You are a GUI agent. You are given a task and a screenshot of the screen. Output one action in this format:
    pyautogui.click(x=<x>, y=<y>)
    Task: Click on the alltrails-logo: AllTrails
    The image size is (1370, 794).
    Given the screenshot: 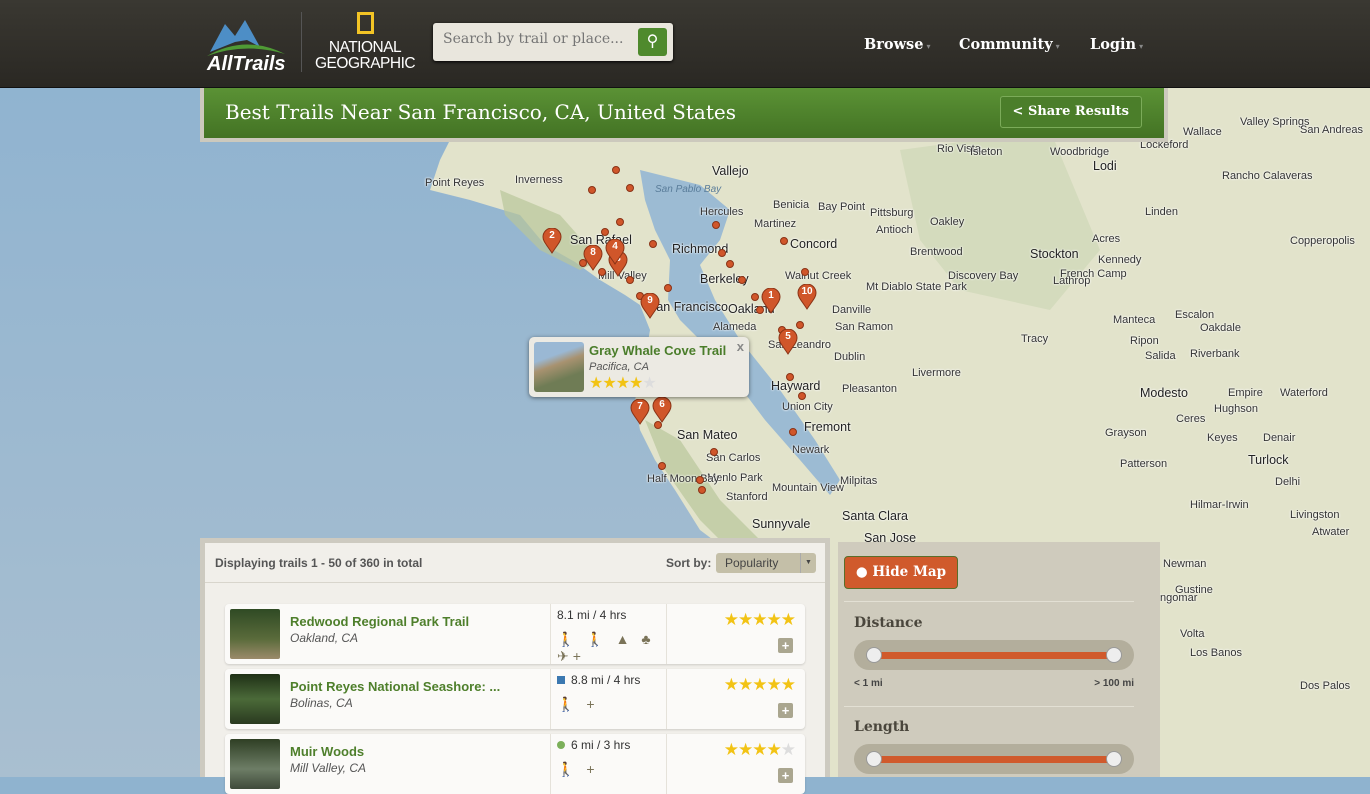 What is the action you would take?
    pyautogui.click(x=247, y=44)
    